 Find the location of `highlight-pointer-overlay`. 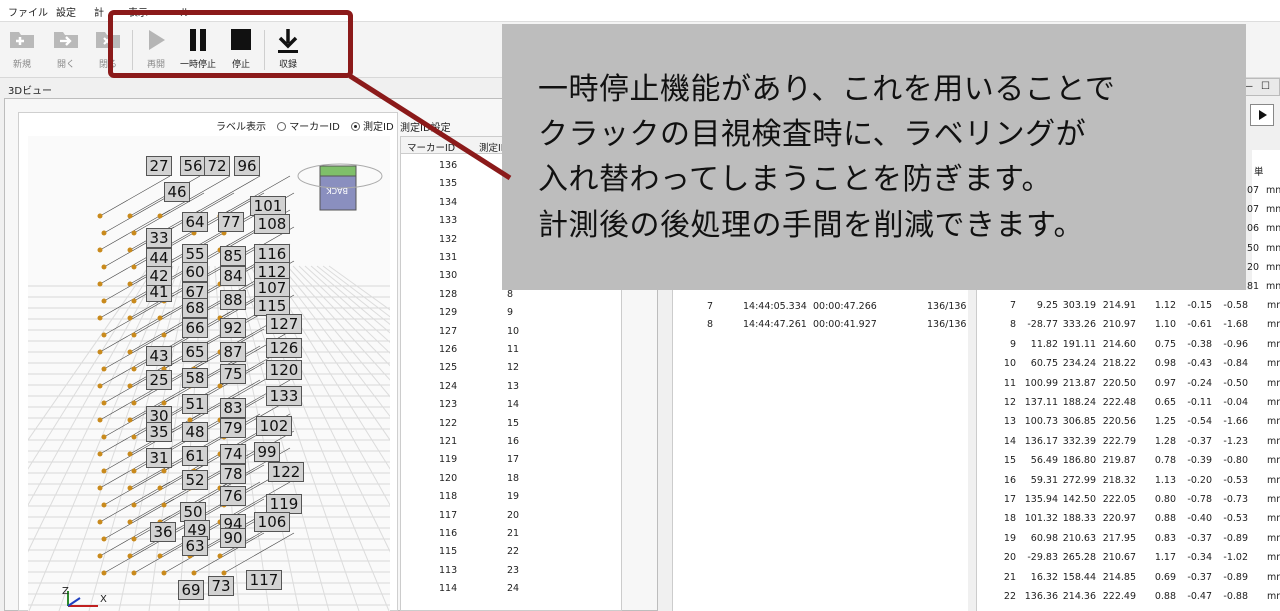

highlight-pointer-overlay is located at coordinates (430, 127).